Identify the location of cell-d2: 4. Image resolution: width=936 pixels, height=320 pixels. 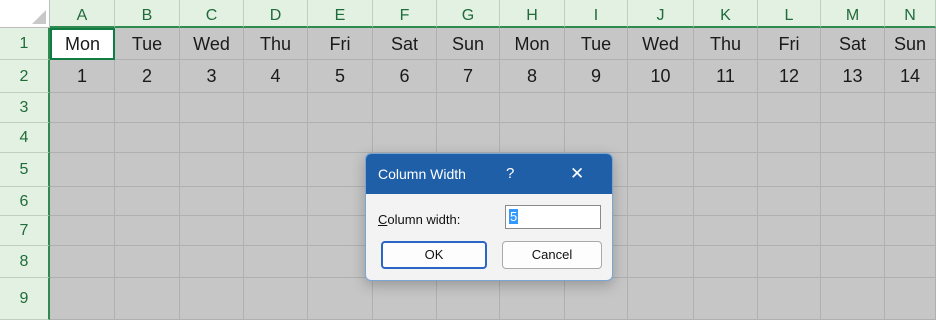
(276, 76).